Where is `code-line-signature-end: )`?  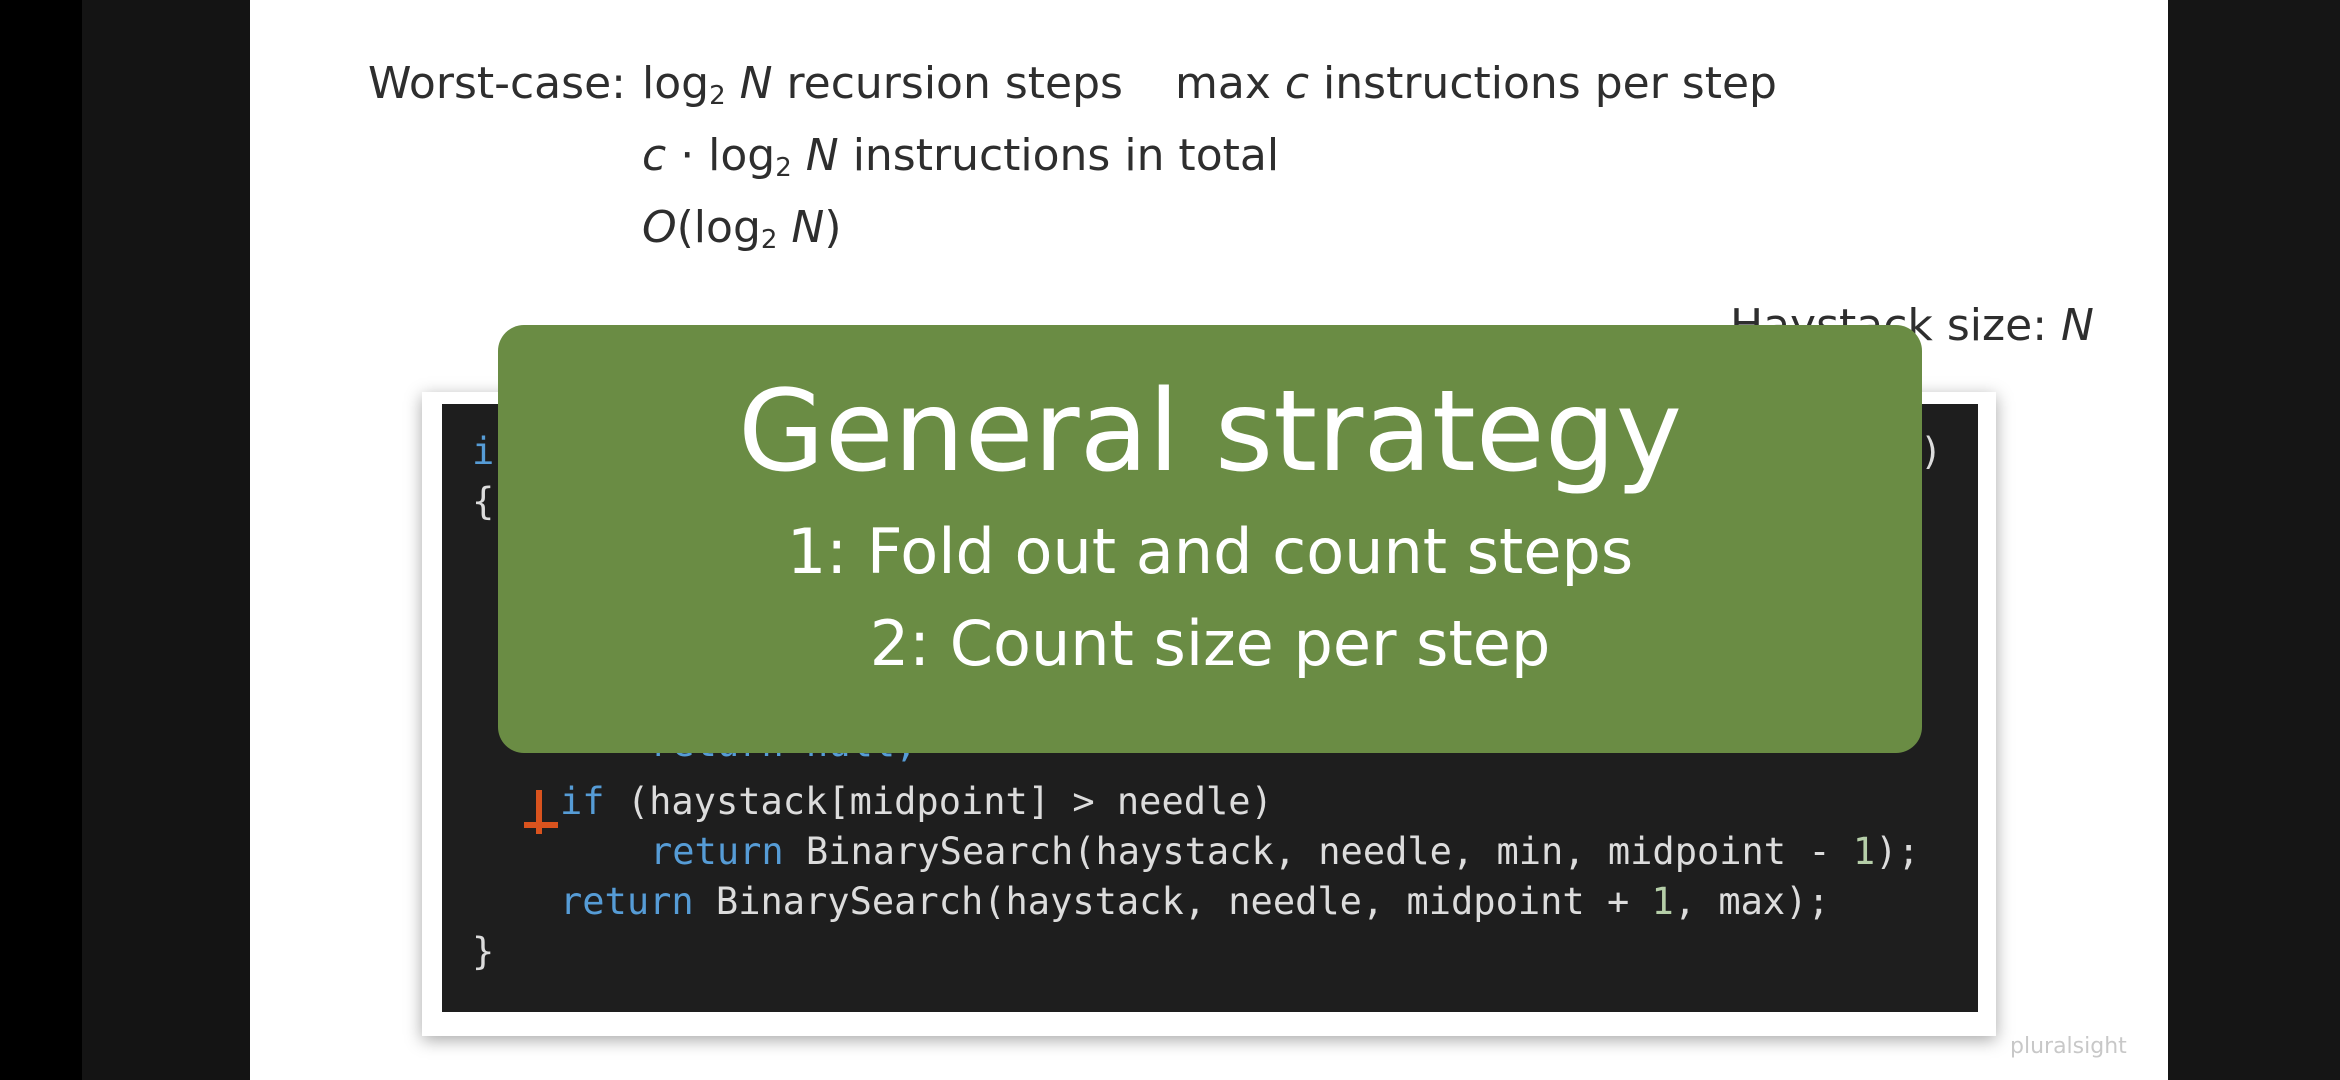
code-line-signature-end: ) is located at coordinates (1931, 451).